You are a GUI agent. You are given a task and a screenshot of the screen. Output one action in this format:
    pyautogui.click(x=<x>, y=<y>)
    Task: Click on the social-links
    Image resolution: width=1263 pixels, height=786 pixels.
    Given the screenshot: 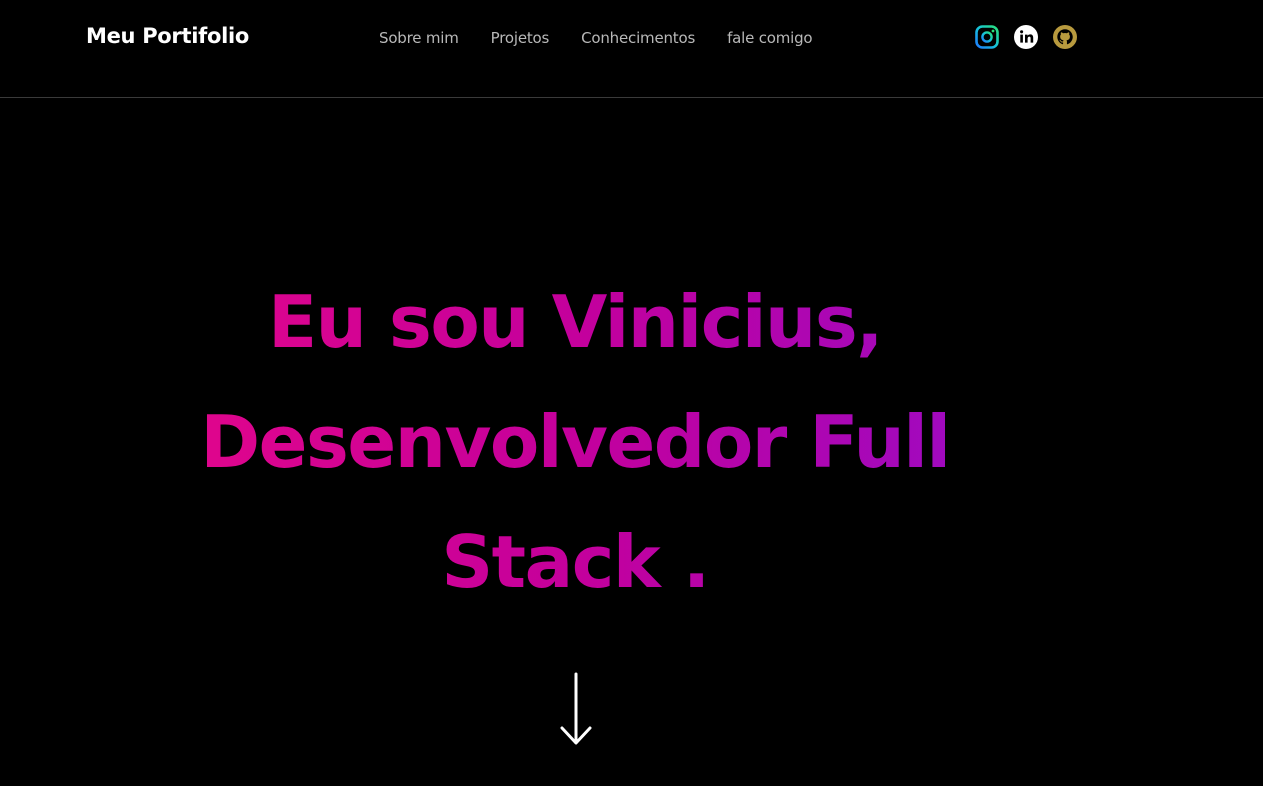 What is the action you would take?
    pyautogui.click(x=1026, y=37)
    